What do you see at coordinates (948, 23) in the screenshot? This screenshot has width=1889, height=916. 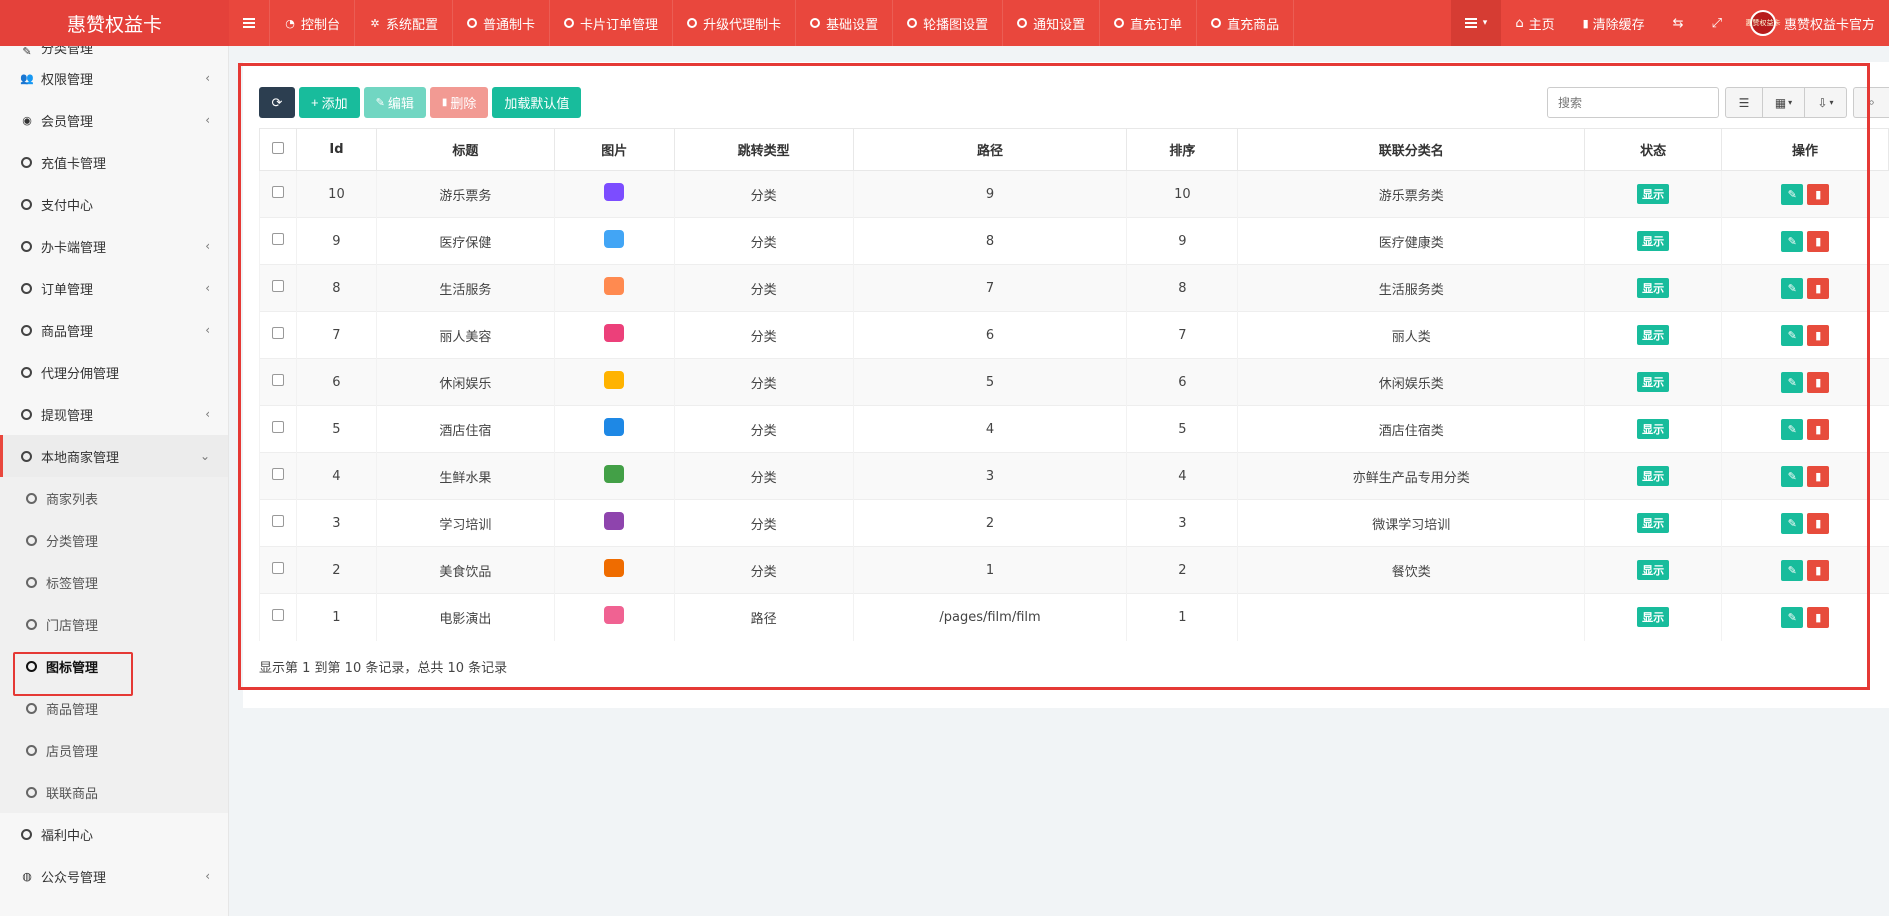 I see `topnav-carousel-settings: 轮播图设置` at bounding box center [948, 23].